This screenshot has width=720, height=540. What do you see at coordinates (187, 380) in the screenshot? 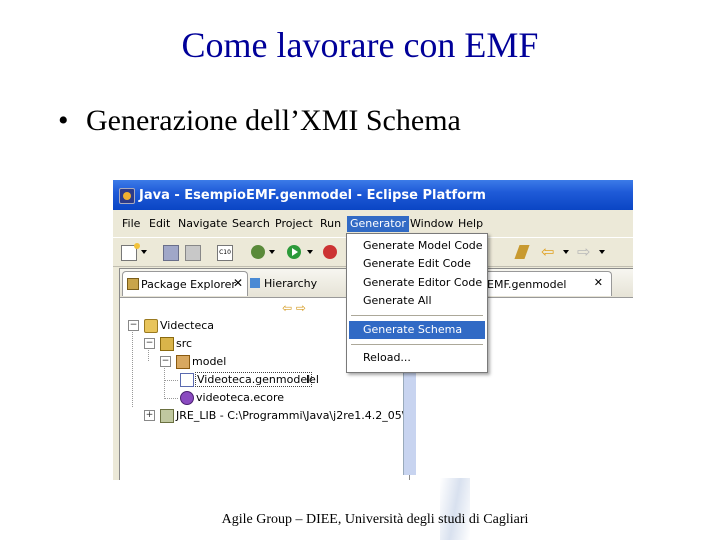
I see `genmodel-file-icon` at bounding box center [187, 380].